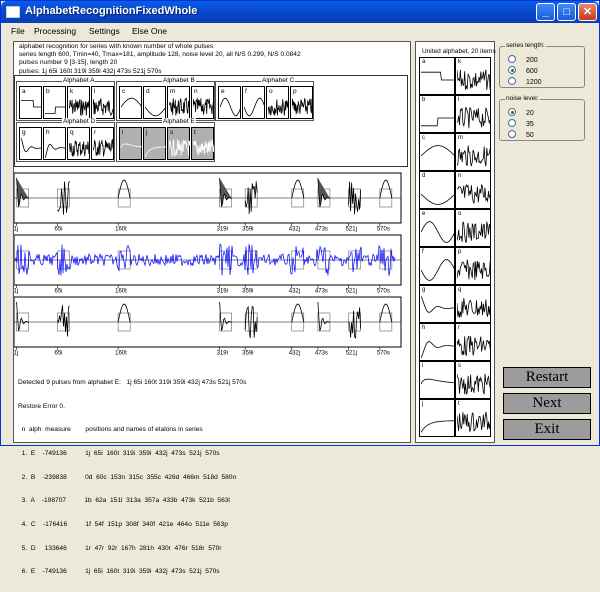  Describe the element at coordinates (547, 377) in the screenshot. I see `restart-button: Restart` at that location.